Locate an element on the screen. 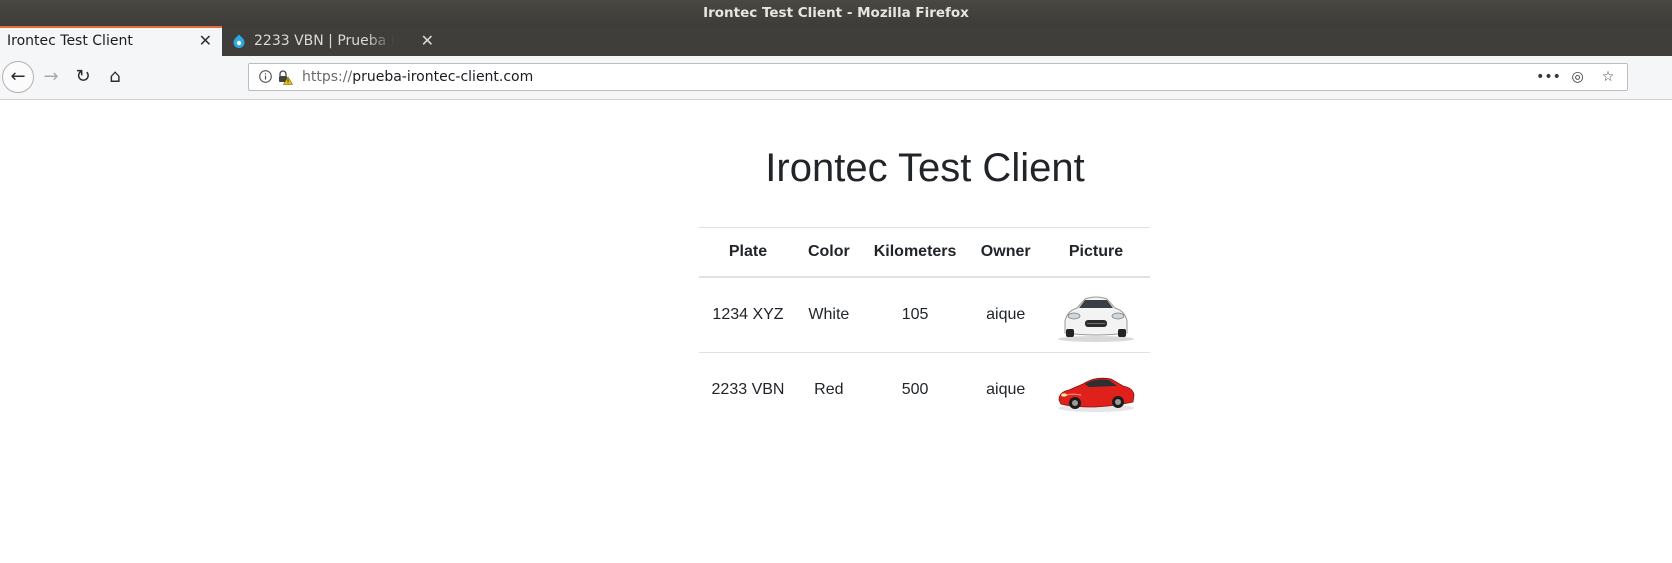 Image resolution: width=1672 pixels, height=563 pixels. column-header-owner: Owner is located at coordinates (1005, 252).